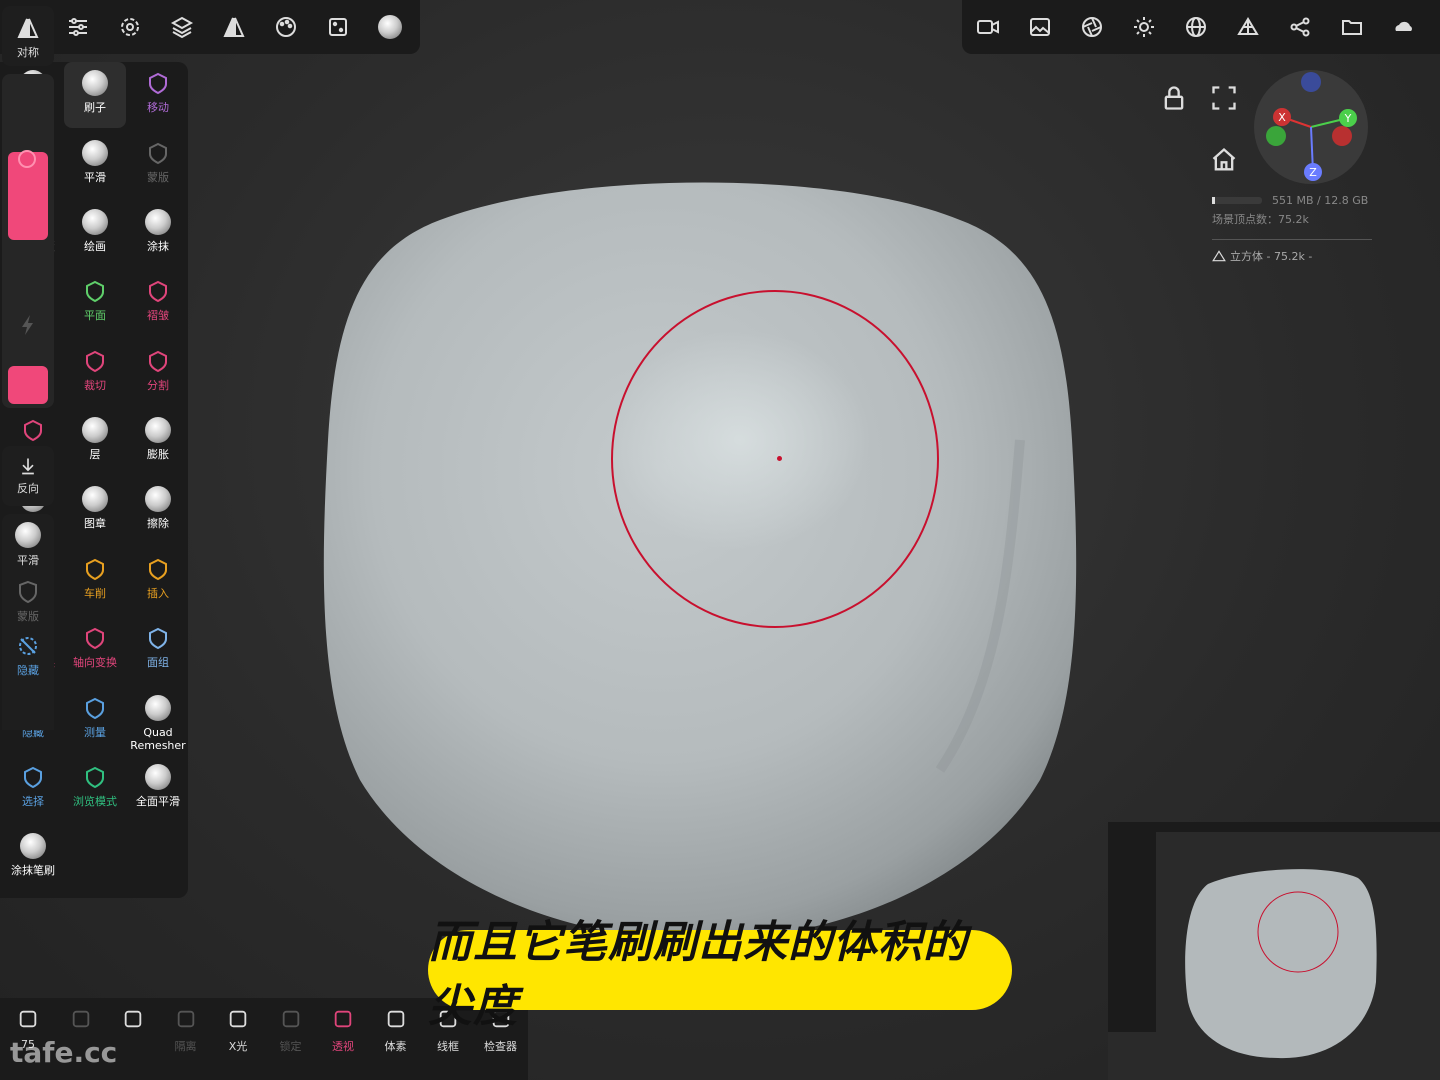 The height and width of the screenshot is (1080, 1440). Describe the element at coordinates (95, 650) in the screenshot. I see `tool-25: 轴向变换` at that location.